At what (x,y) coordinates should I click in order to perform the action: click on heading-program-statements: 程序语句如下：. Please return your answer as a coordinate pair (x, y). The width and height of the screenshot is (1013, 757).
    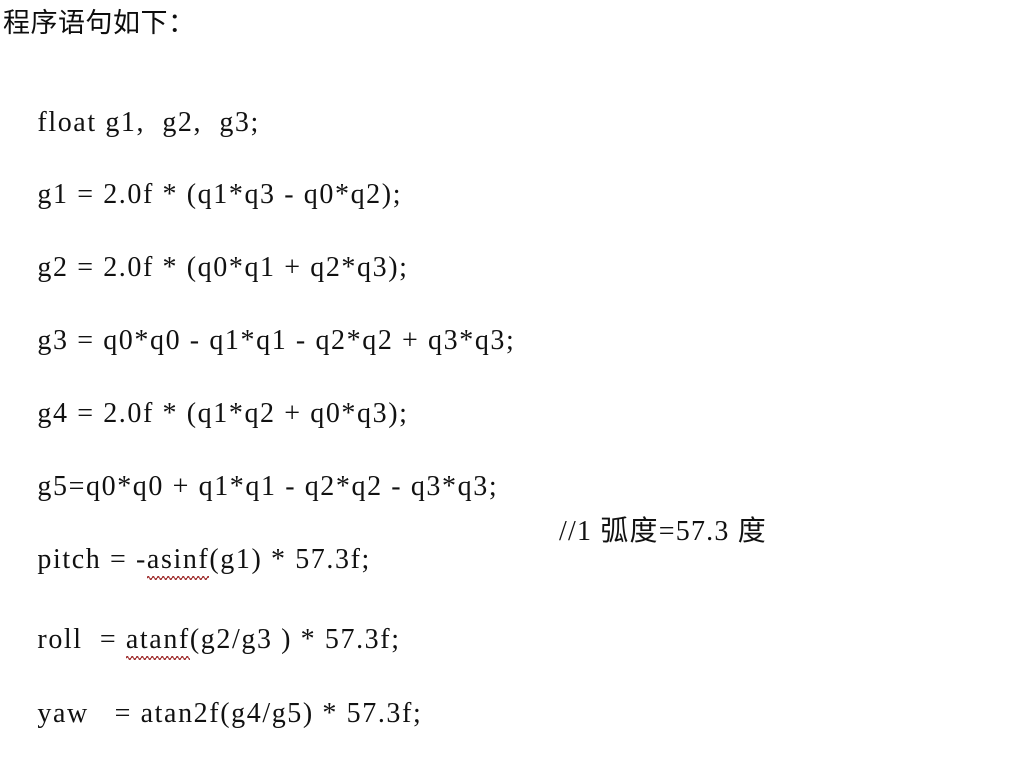
    Looking at the image, I should click on (99, 23).